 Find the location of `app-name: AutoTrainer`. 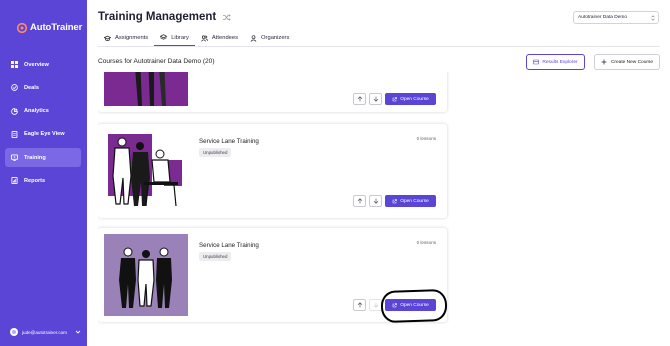

app-name: AutoTrainer is located at coordinates (56, 27).